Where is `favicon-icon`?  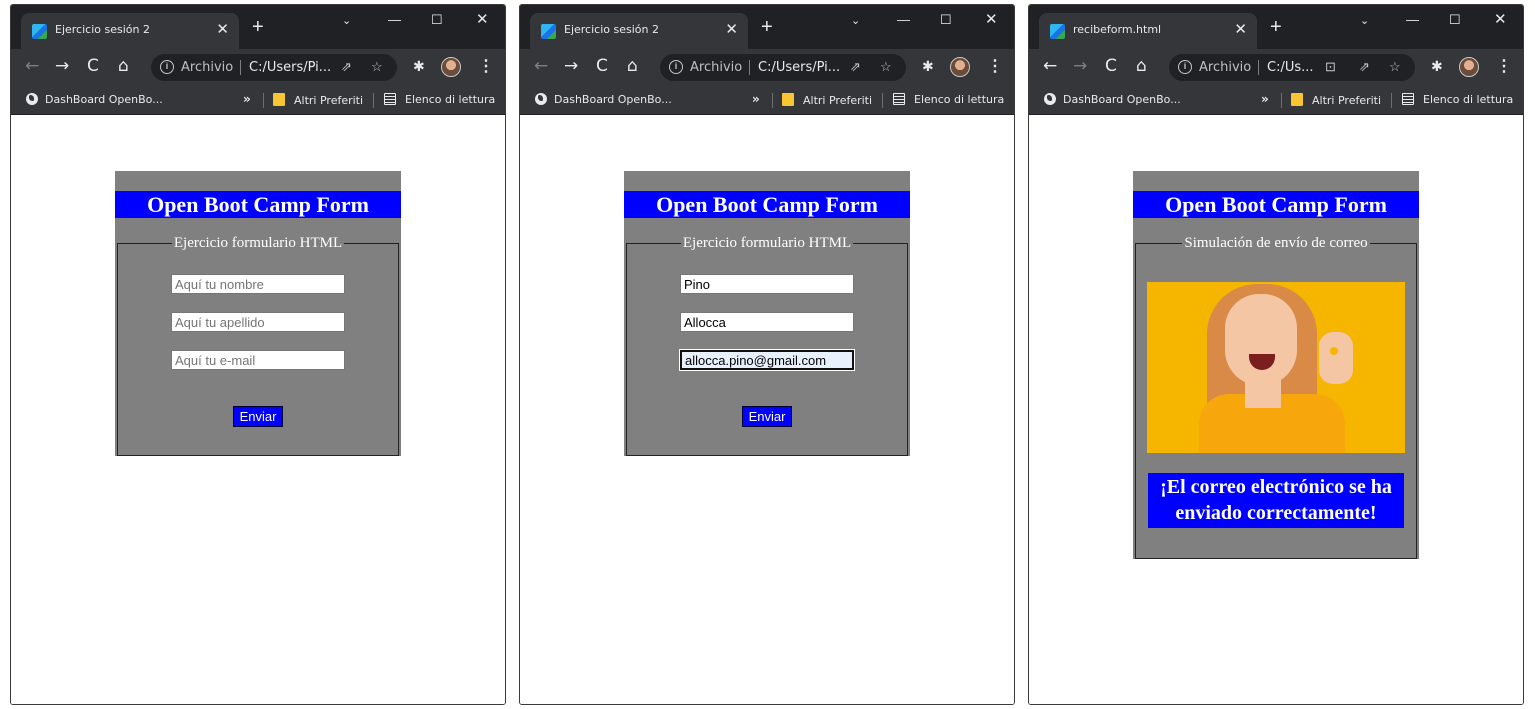
favicon-icon is located at coordinates (548, 31).